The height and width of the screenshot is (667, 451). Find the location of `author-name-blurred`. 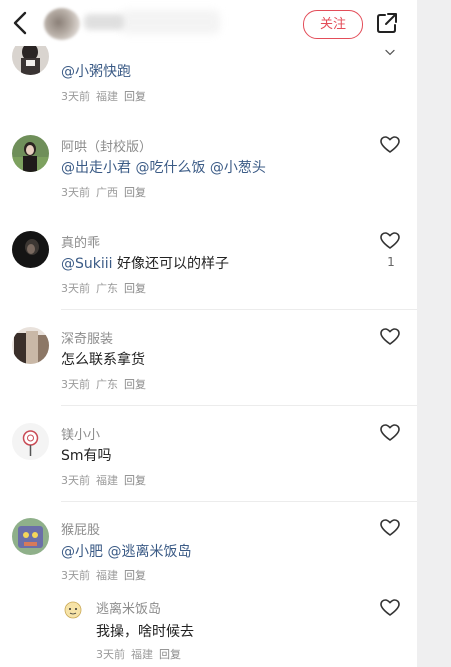

author-name-blurred is located at coordinates (170, 22).